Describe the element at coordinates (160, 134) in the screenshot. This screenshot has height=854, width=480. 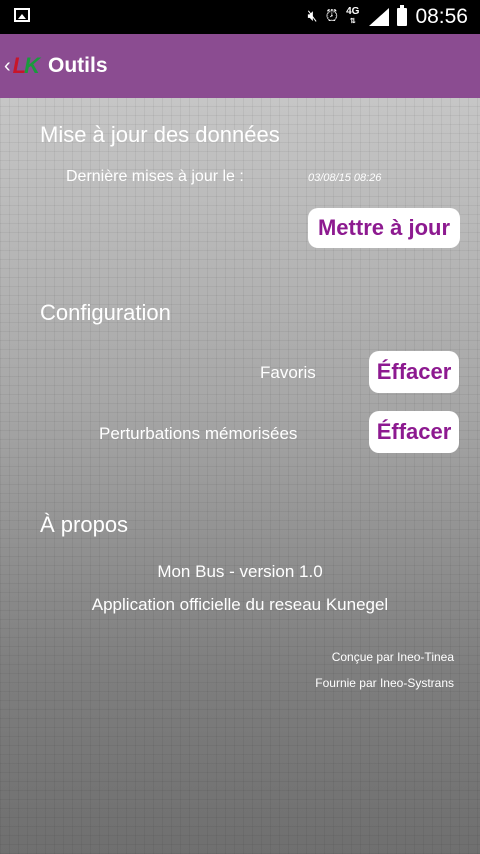
I see `update-section-title: Mise à jour des données` at that location.